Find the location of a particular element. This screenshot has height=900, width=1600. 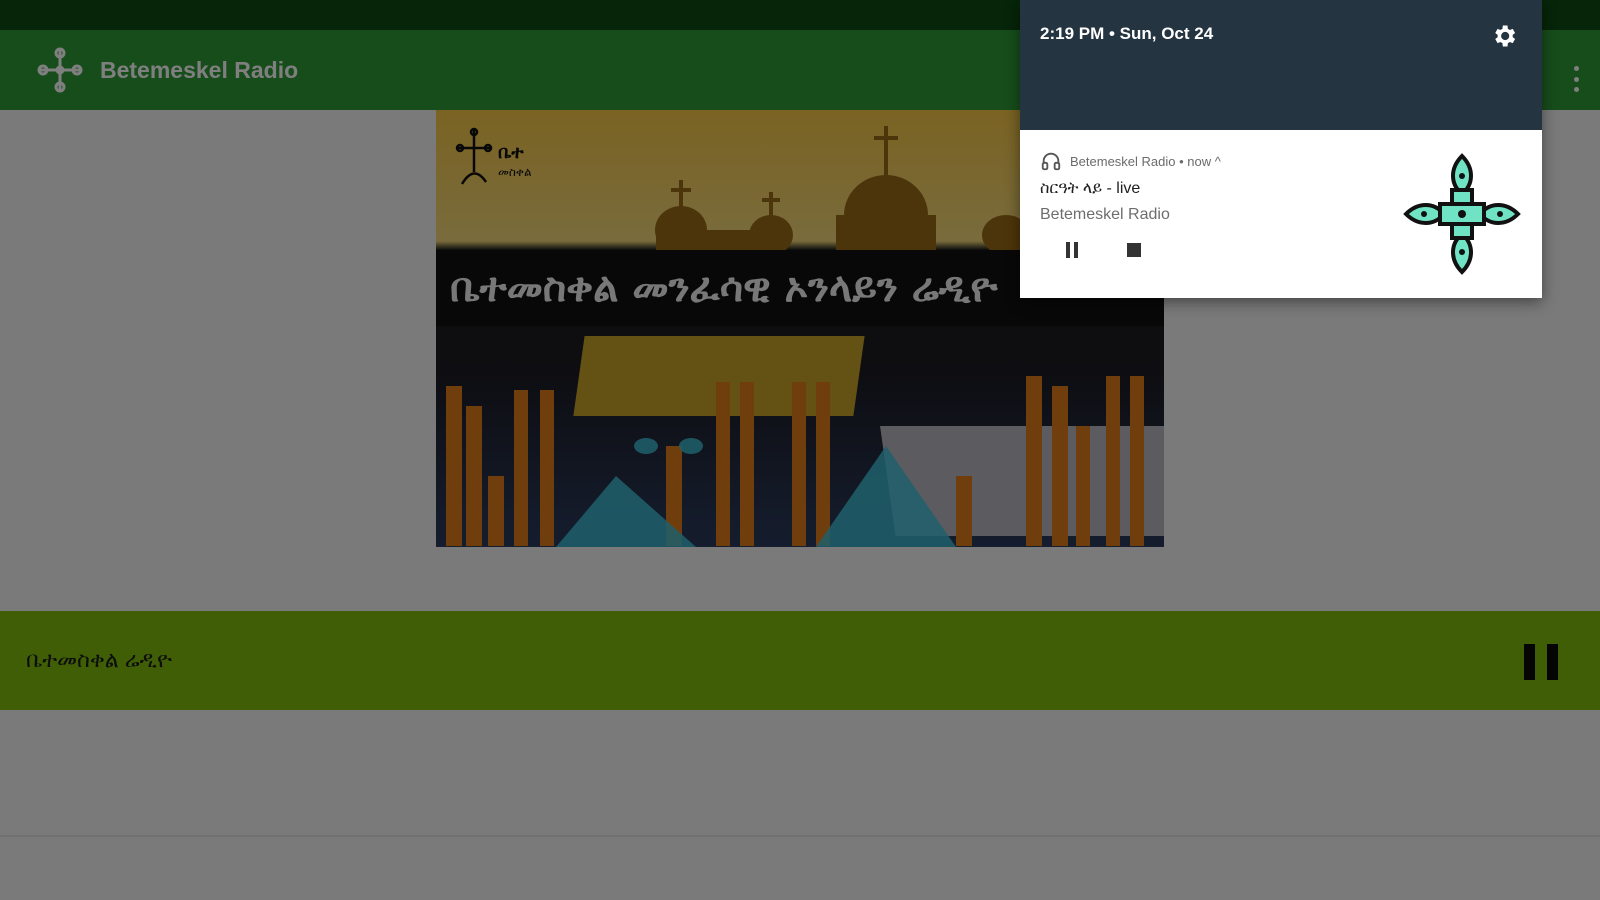

settings-gear-icon is located at coordinates (1504, 36).